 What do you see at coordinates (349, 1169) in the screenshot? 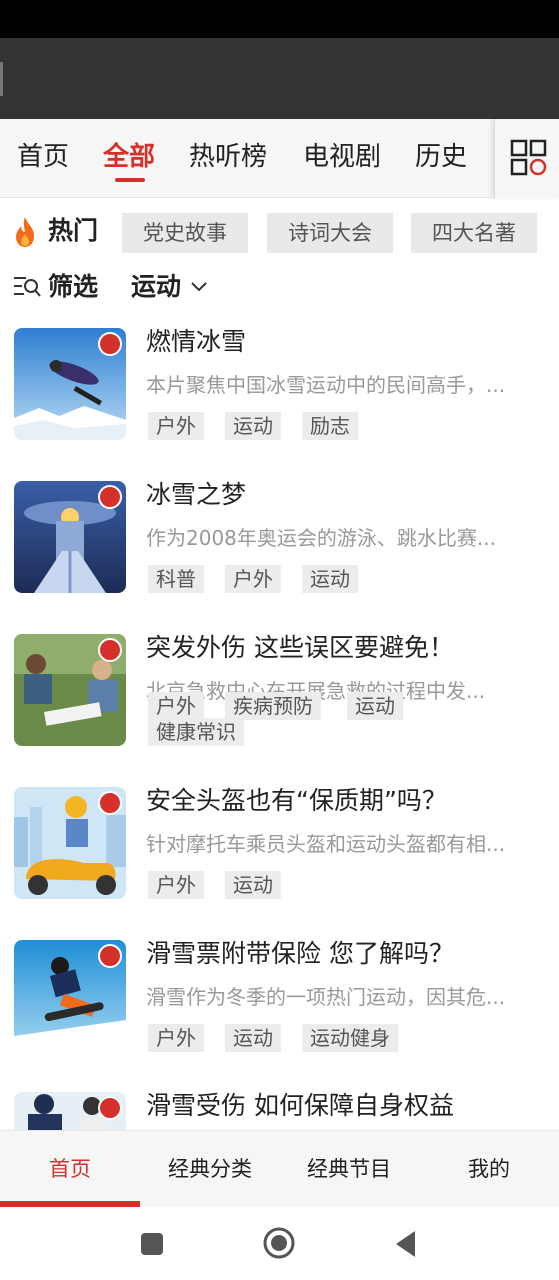
I see `bottom-nav-classic-programs: 经典节目` at bounding box center [349, 1169].